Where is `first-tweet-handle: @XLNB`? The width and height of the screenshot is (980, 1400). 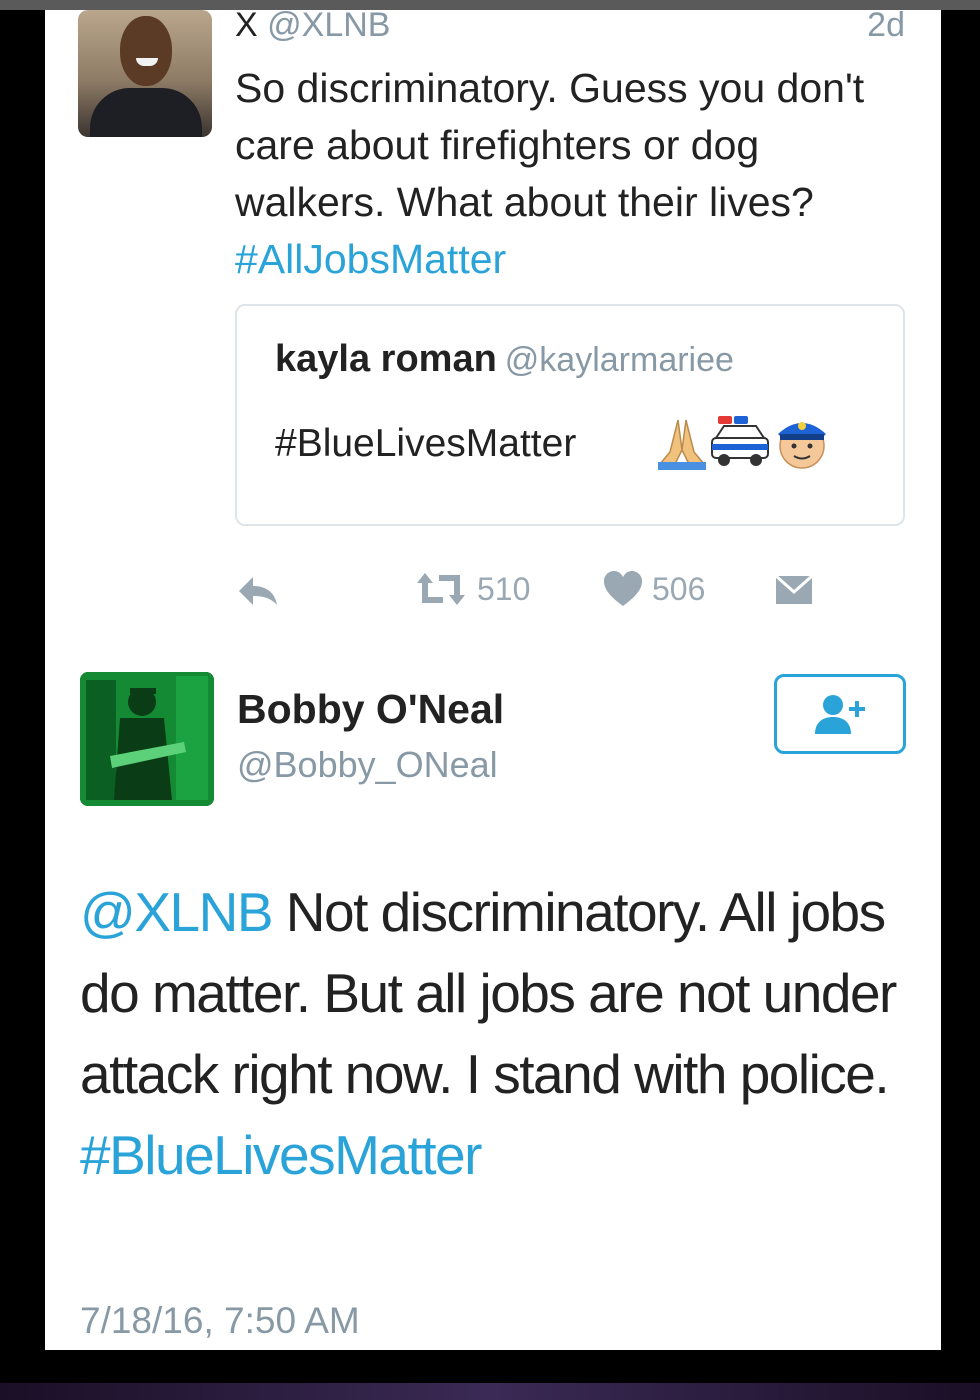
first-tweet-handle: @XLNB is located at coordinates (328, 27).